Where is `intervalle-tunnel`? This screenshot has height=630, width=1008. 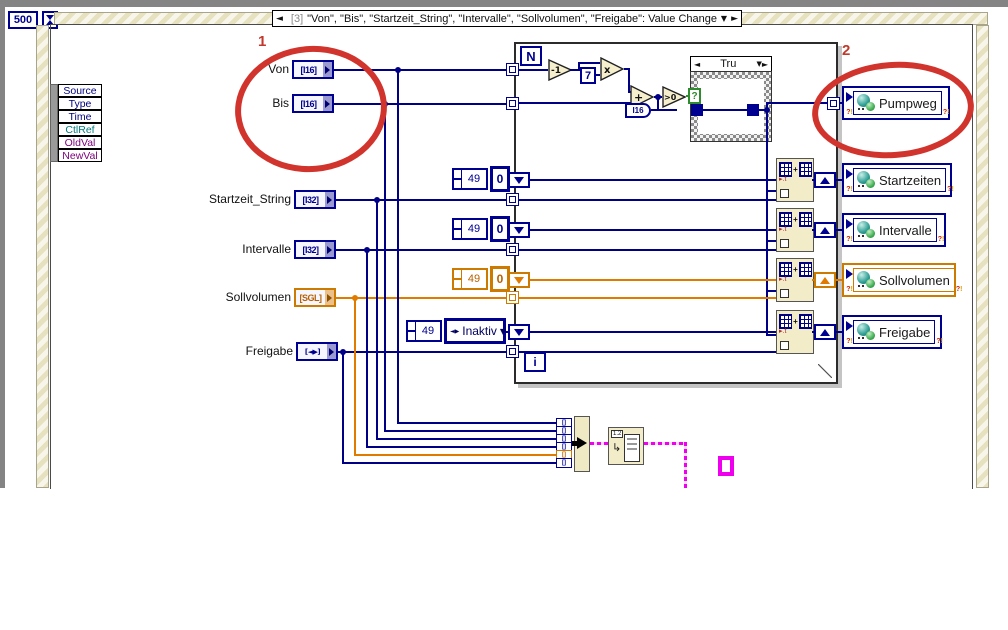
intervalle-tunnel is located at coordinates (512, 249).